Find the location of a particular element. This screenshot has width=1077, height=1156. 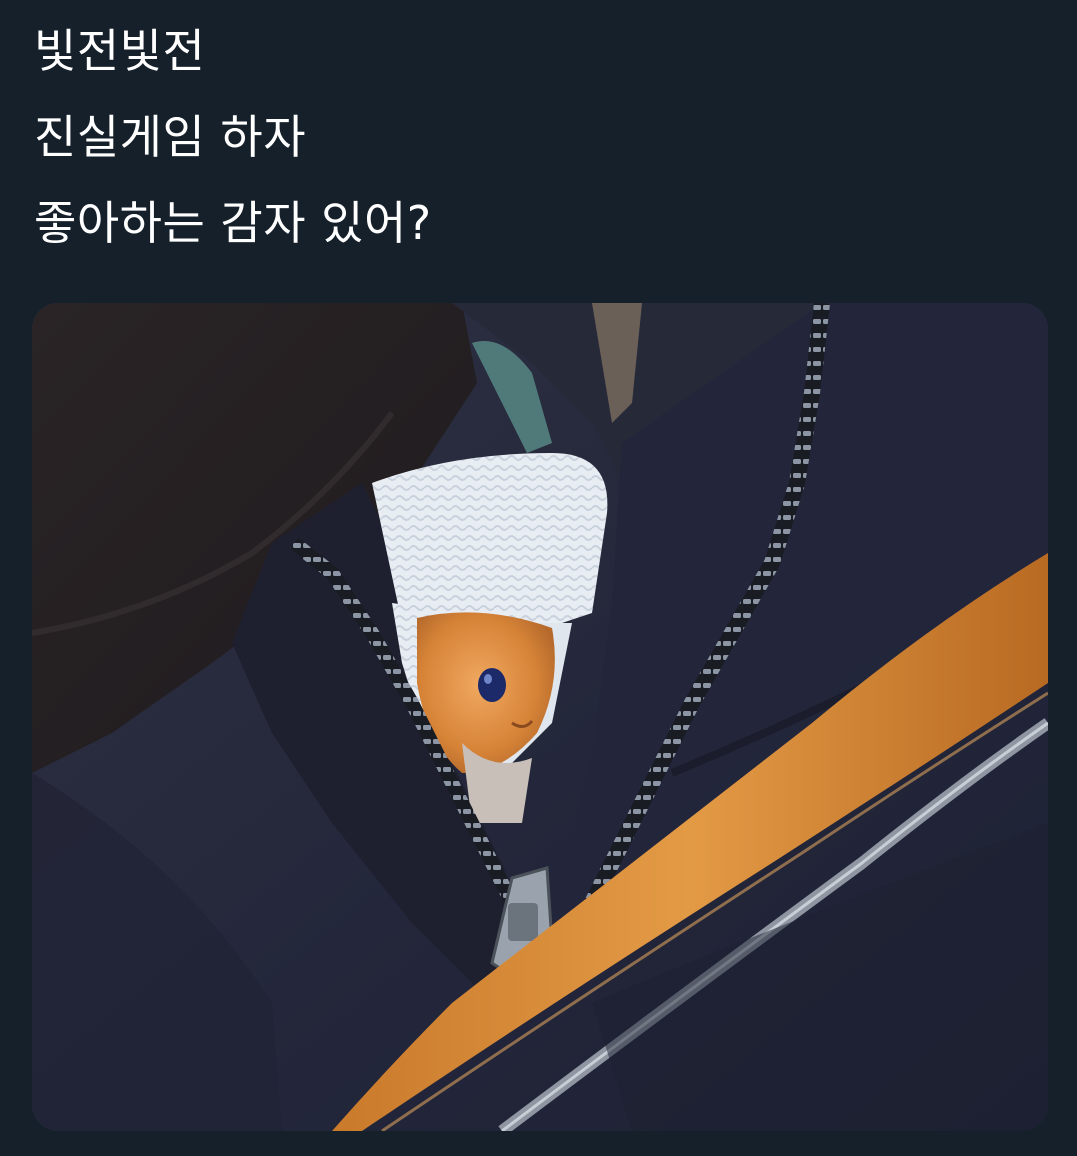

tweet-line-1: 빛전빛전 is located at coordinates (120, 51).